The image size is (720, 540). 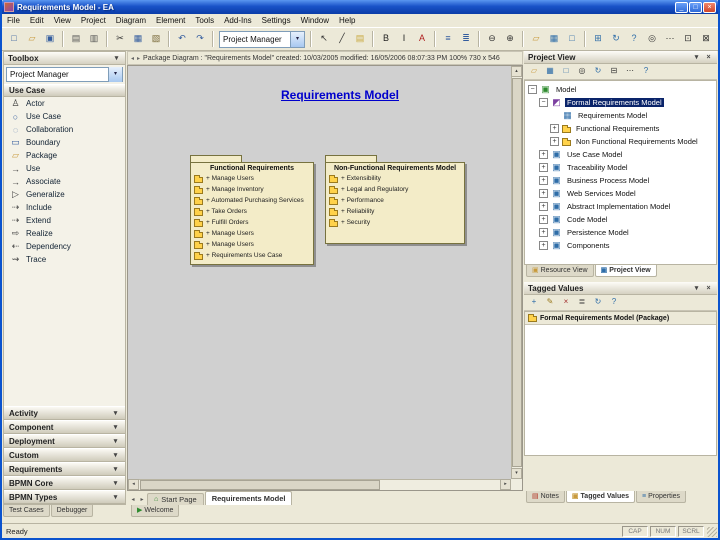 I want to click on resize-grip-icon, so click(x=712, y=532).